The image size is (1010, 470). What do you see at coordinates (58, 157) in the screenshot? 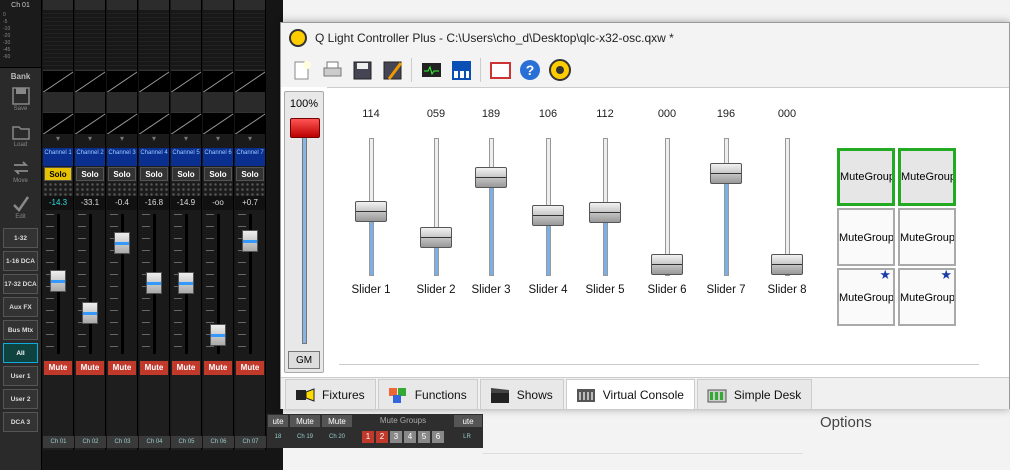
I see `channel-name: Channel 1` at bounding box center [58, 157].